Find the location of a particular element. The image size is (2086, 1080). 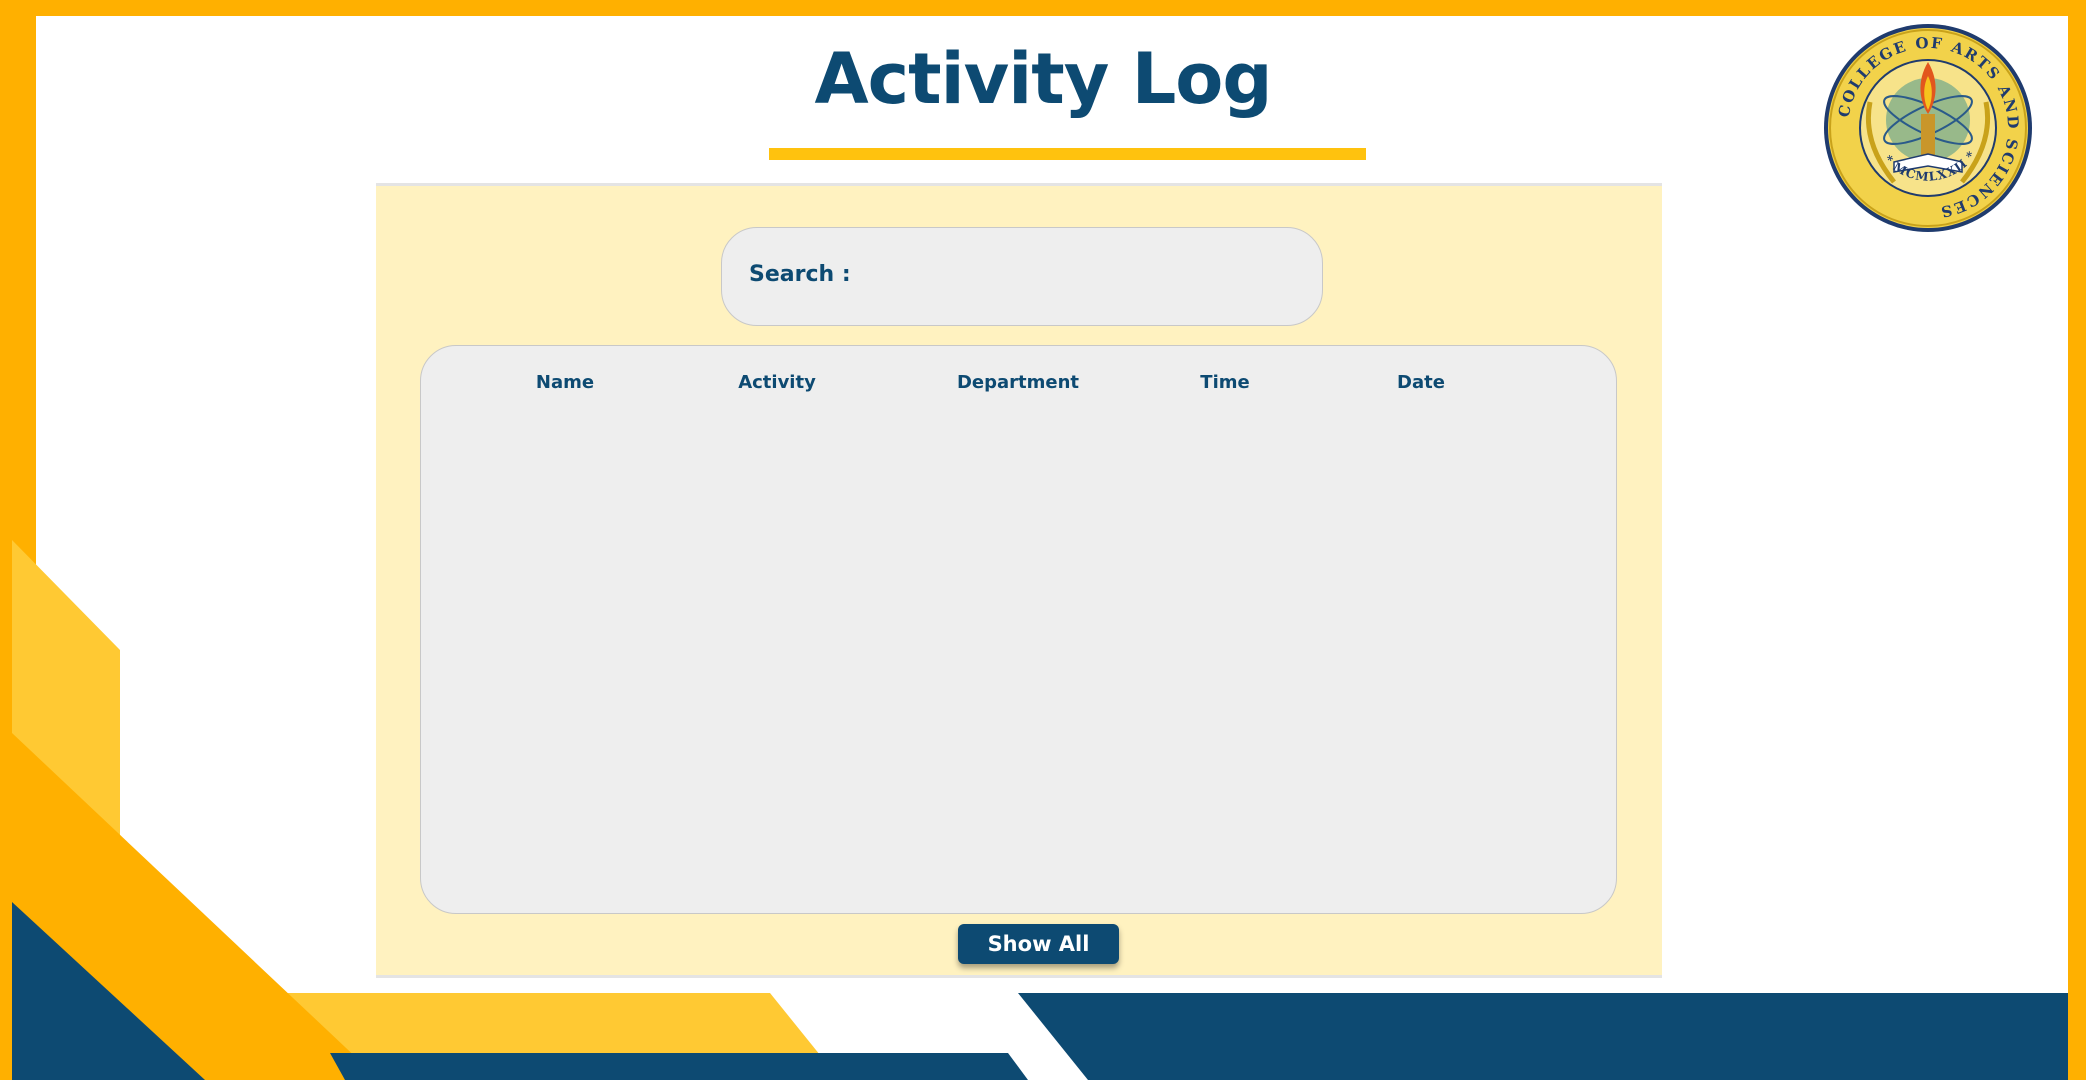

bottom-navy-strip-left is located at coordinates (679, 1066).